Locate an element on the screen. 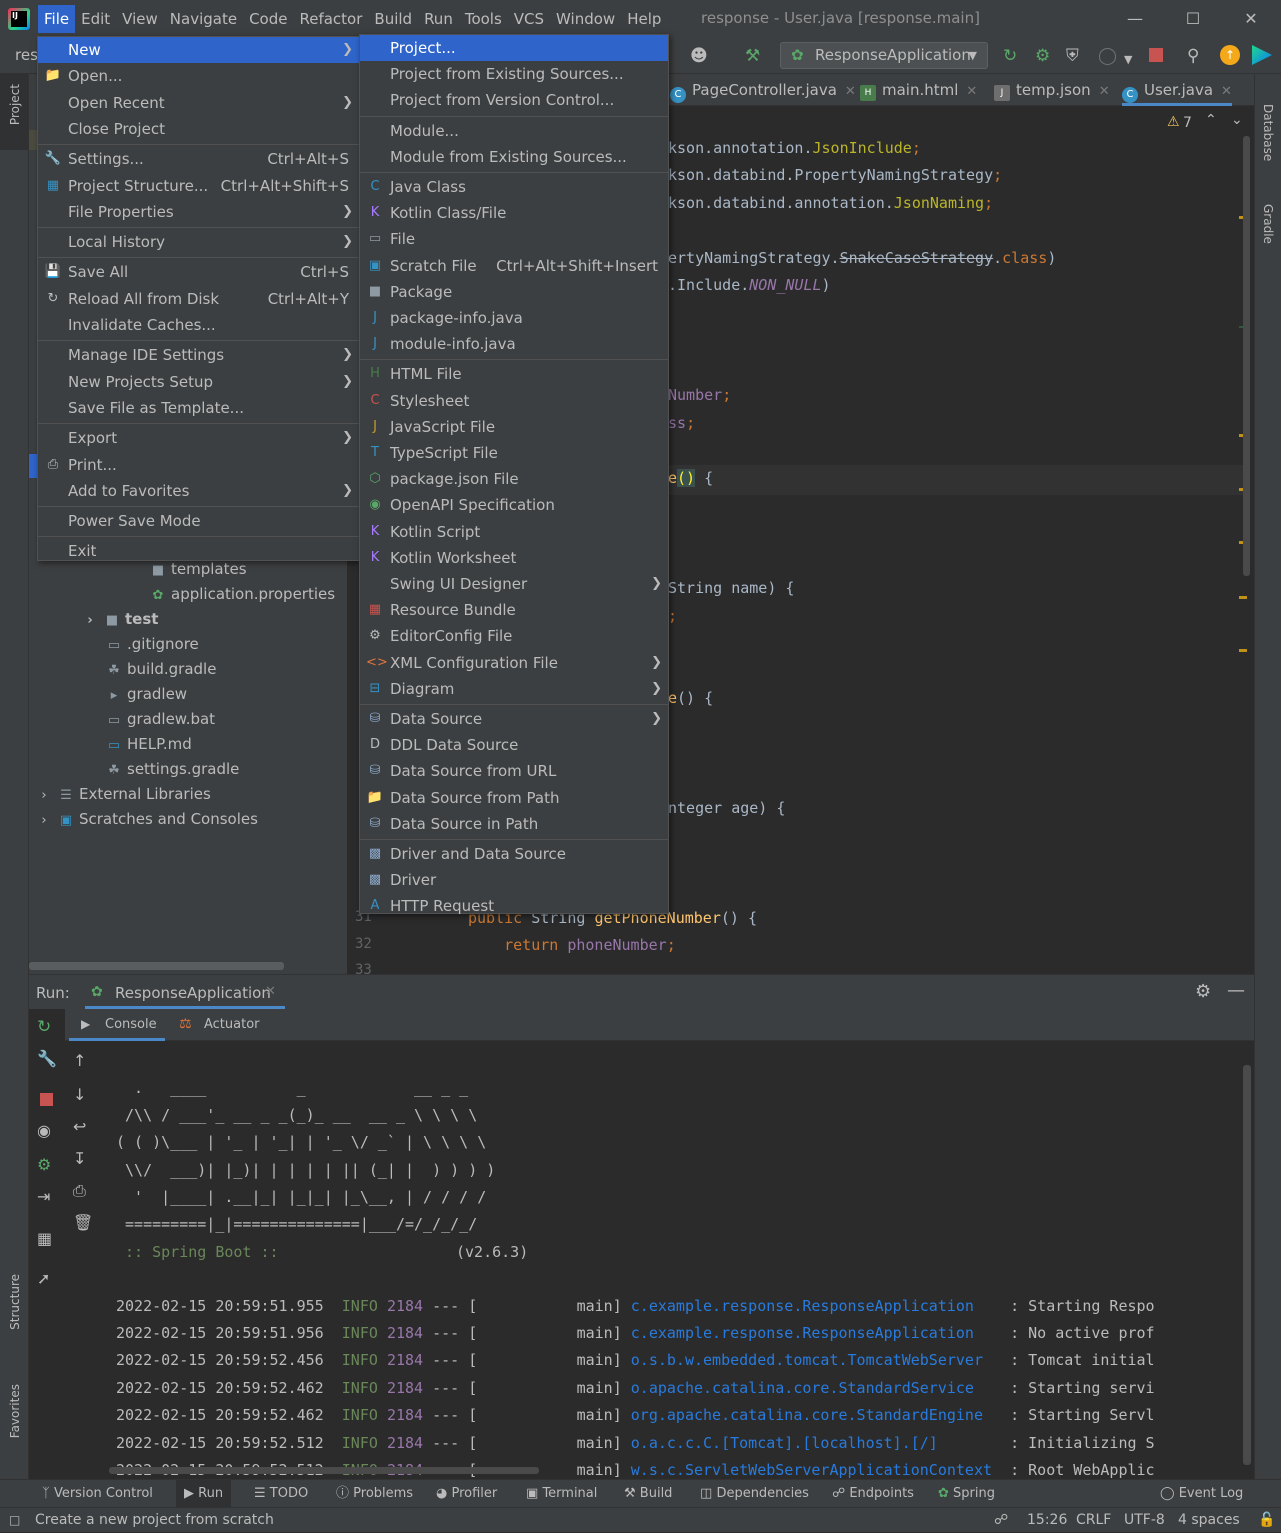  new-menu-editorconfig-file: ⚙ EditorConfig File is located at coordinates (514, 636).